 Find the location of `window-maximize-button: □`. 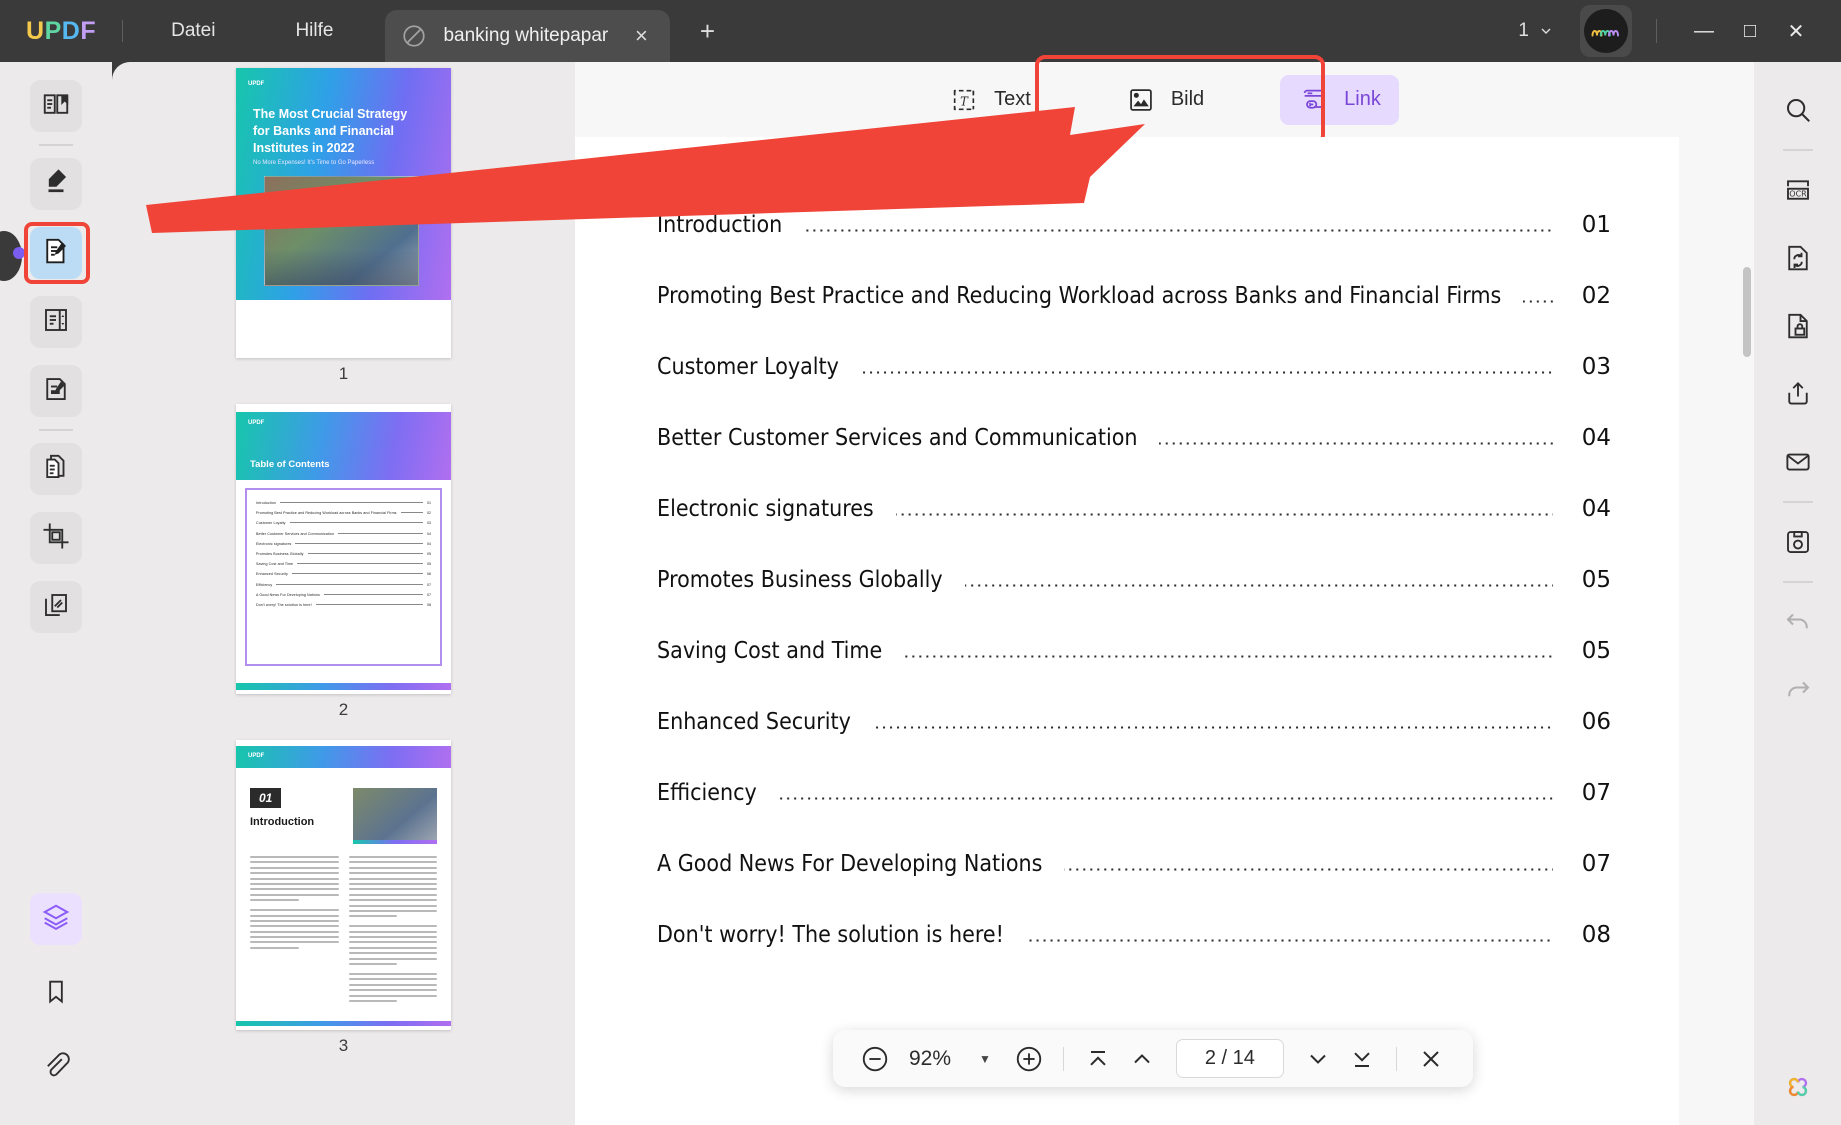

window-maximize-button: □ is located at coordinates (1750, 31).